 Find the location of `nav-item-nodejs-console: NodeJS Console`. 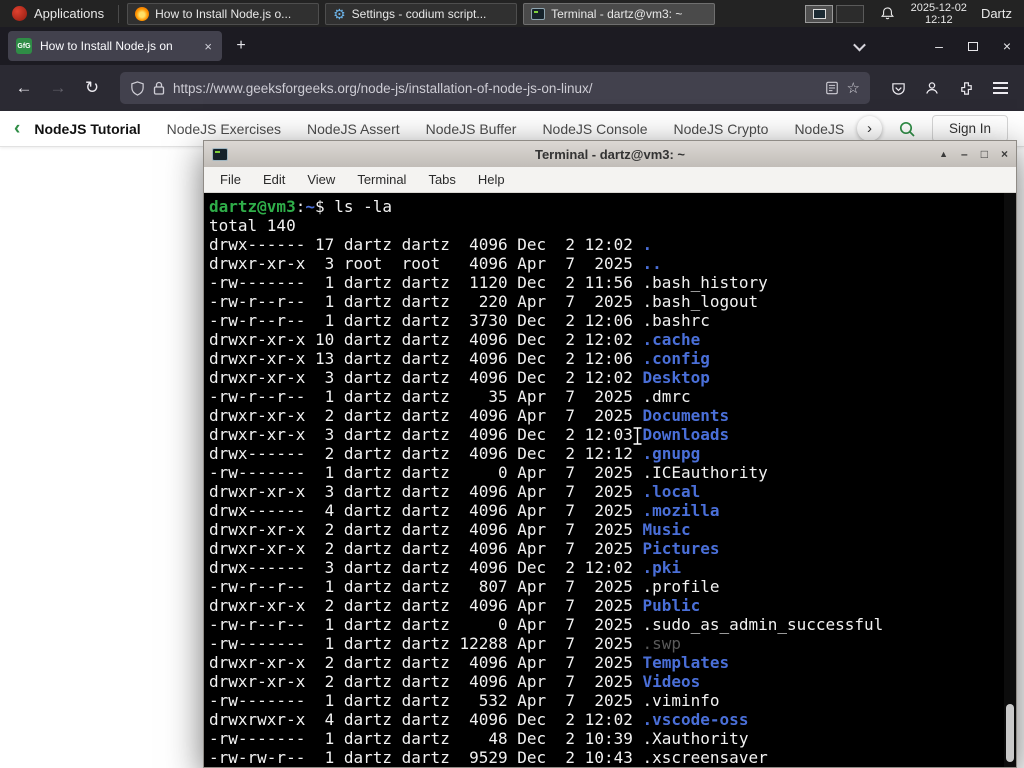

nav-item-nodejs-console: NodeJS Console is located at coordinates (594, 129).